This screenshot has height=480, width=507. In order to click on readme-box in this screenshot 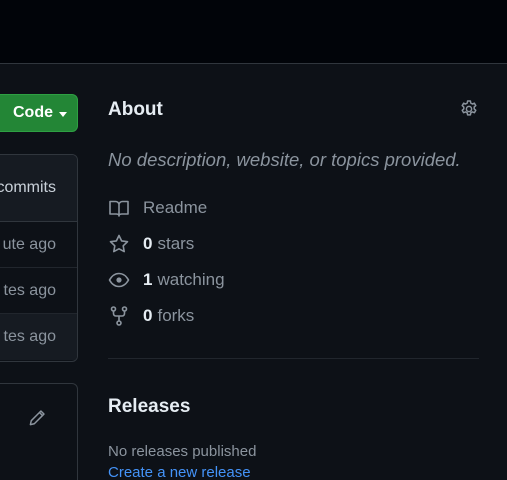, I will do `click(39, 431)`.